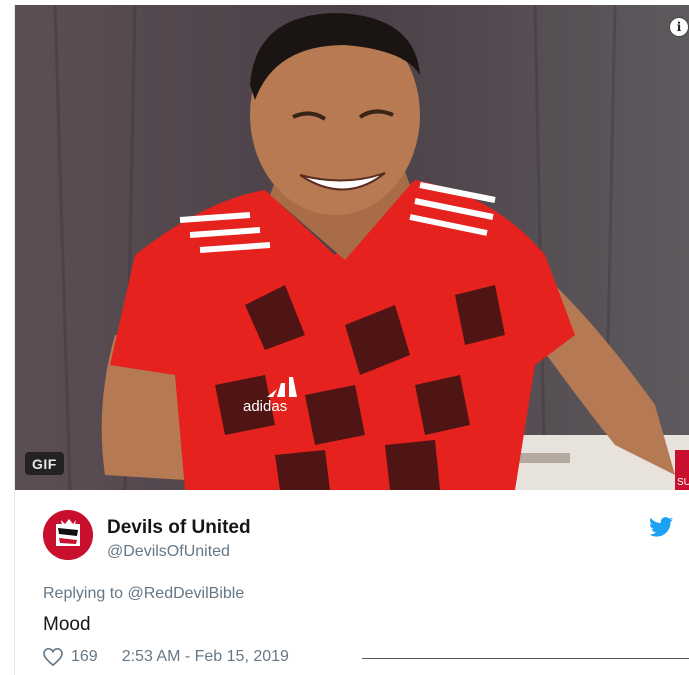 The height and width of the screenshot is (675, 689). I want to click on twitter-bird-icon, so click(661, 527).